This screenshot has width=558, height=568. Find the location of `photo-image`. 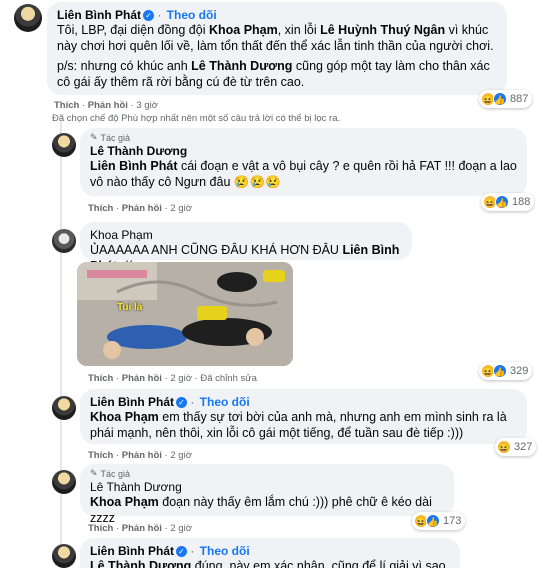

photo-image is located at coordinates (185, 314).